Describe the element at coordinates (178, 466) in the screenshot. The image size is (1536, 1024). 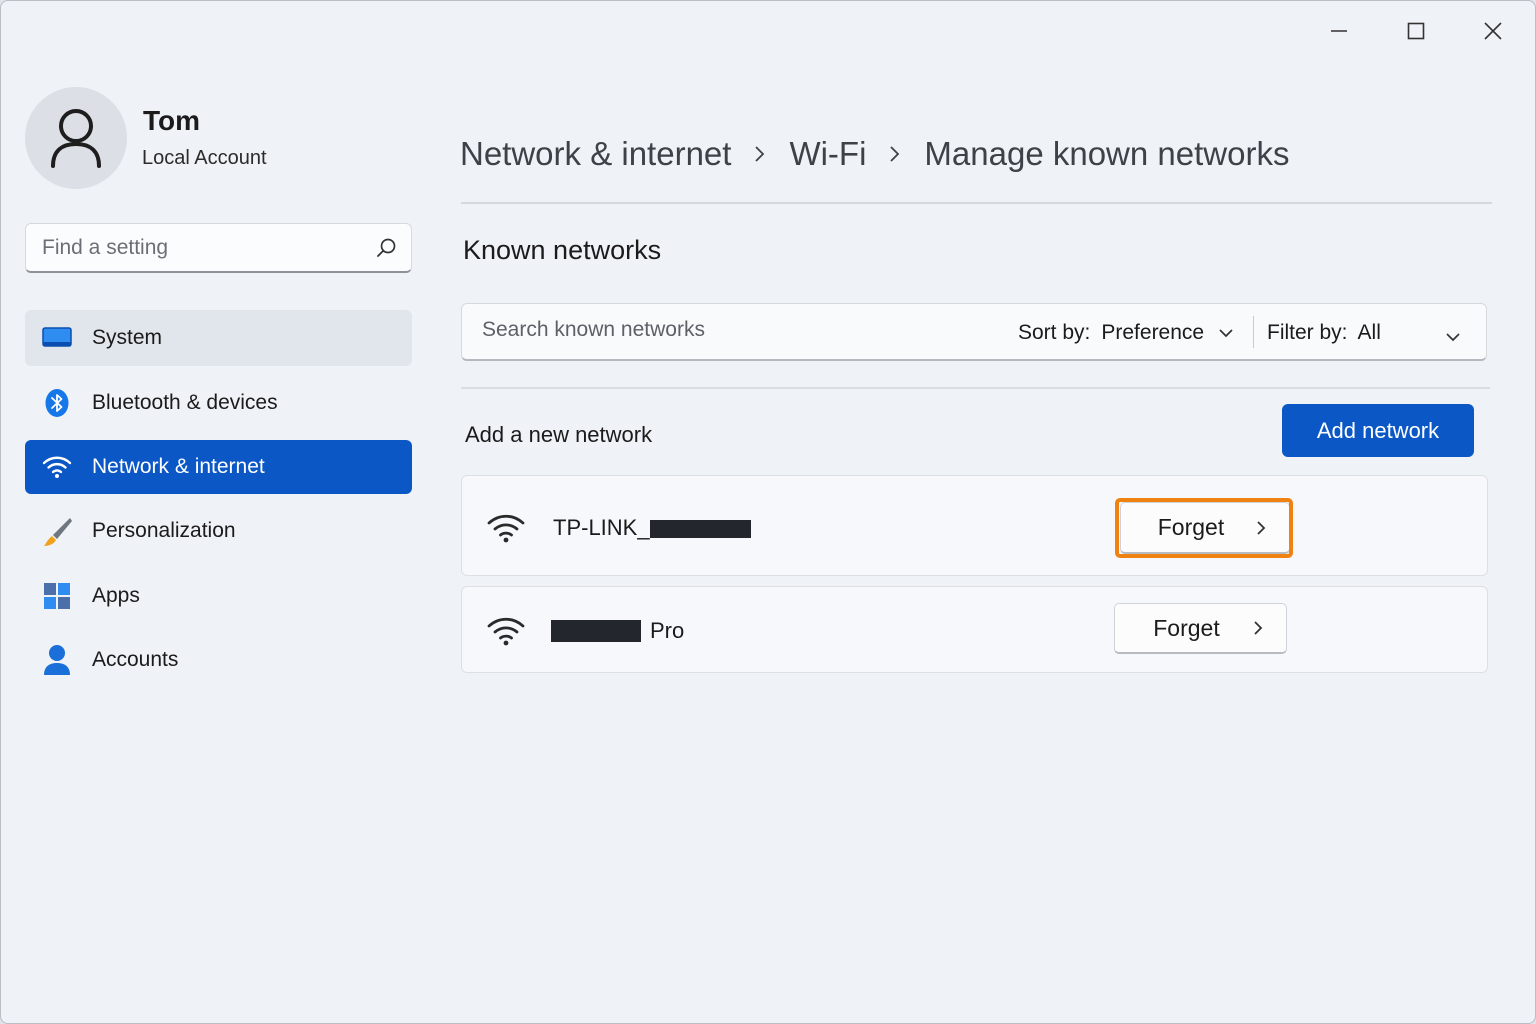
I see `sidebar-item-label: Network & internet` at that location.